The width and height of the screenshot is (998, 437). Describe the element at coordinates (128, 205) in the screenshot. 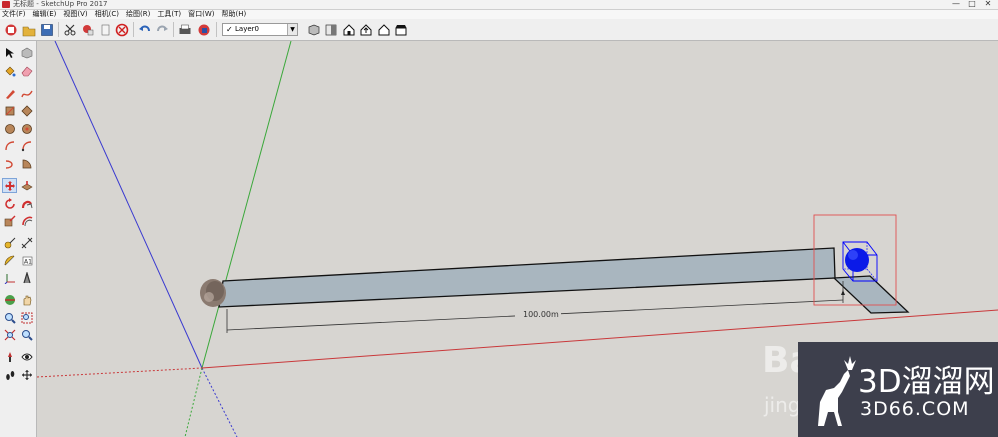

I see `blue-axis` at that location.